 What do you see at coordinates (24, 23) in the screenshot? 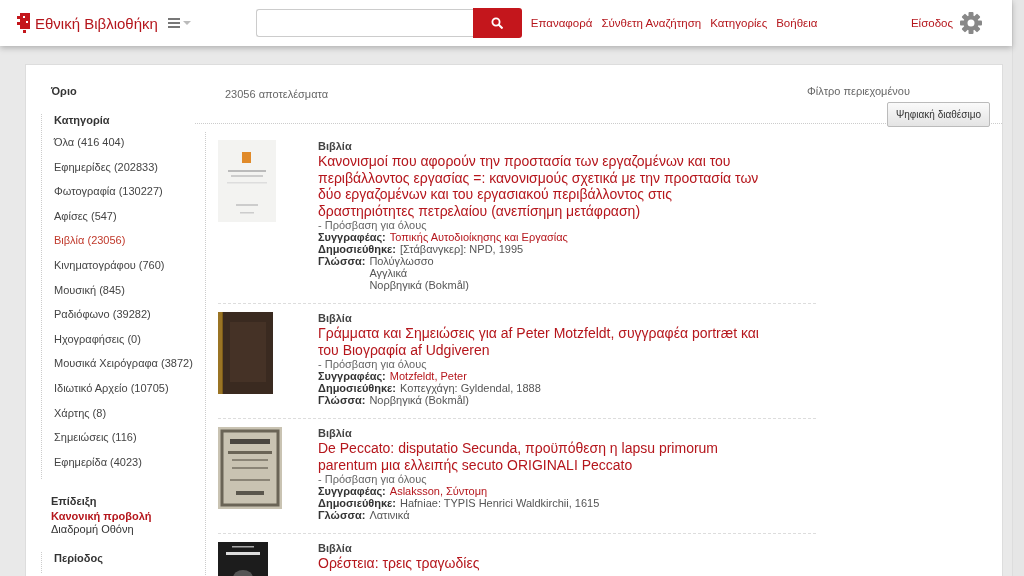
I see `library-logo-icon` at bounding box center [24, 23].